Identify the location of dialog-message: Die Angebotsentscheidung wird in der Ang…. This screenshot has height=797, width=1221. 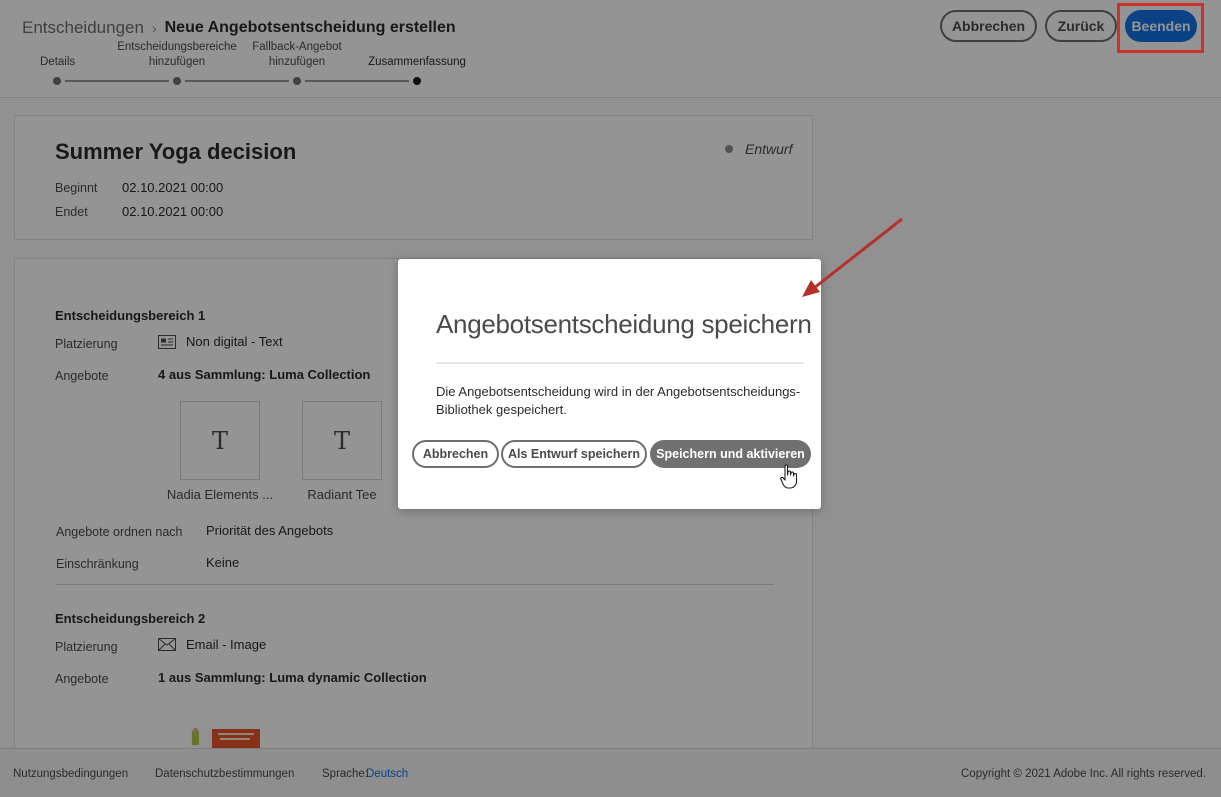
(618, 400).